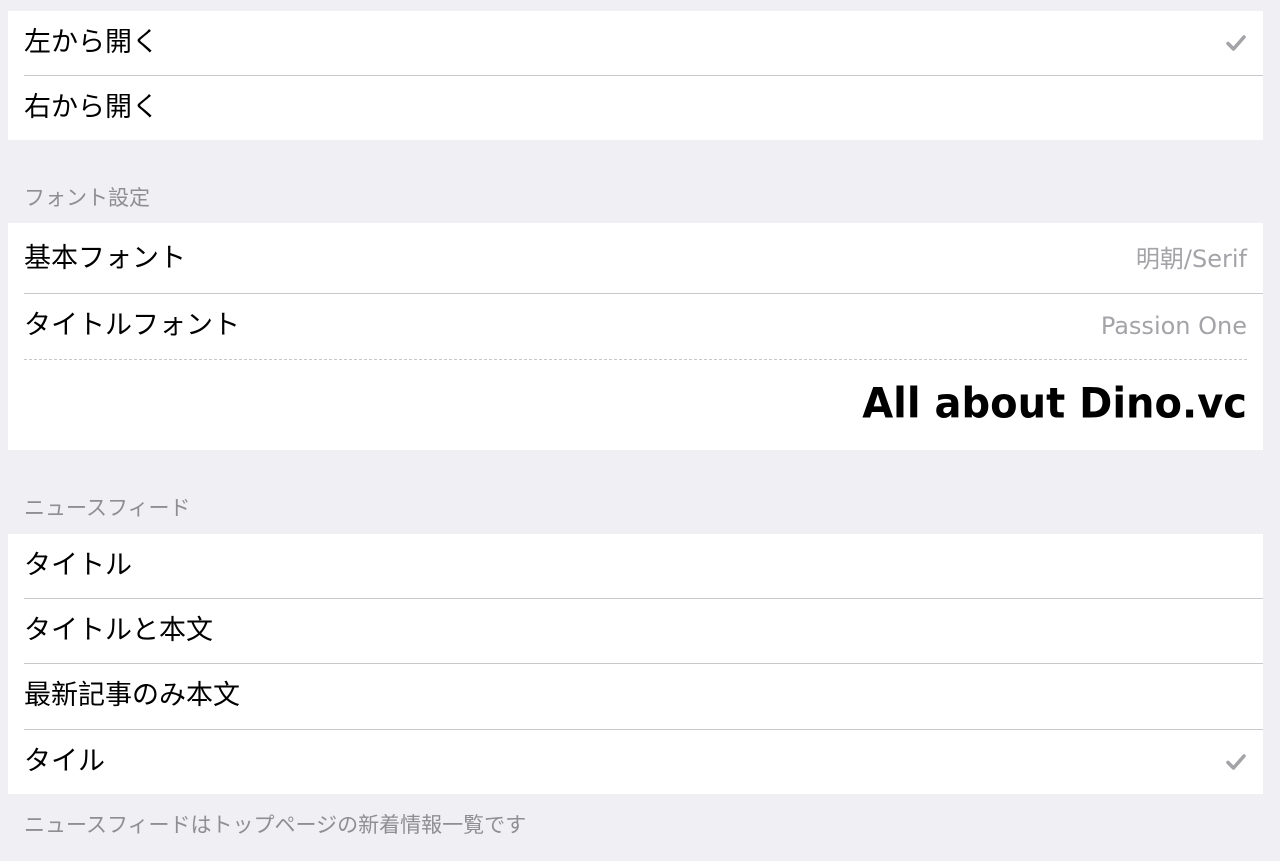 Image resolution: width=1280 pixels, height=861 pixels. Describe the element at coordinates (78, 565) in the screenshot. I see `news-option-label: タイトル` at that location.